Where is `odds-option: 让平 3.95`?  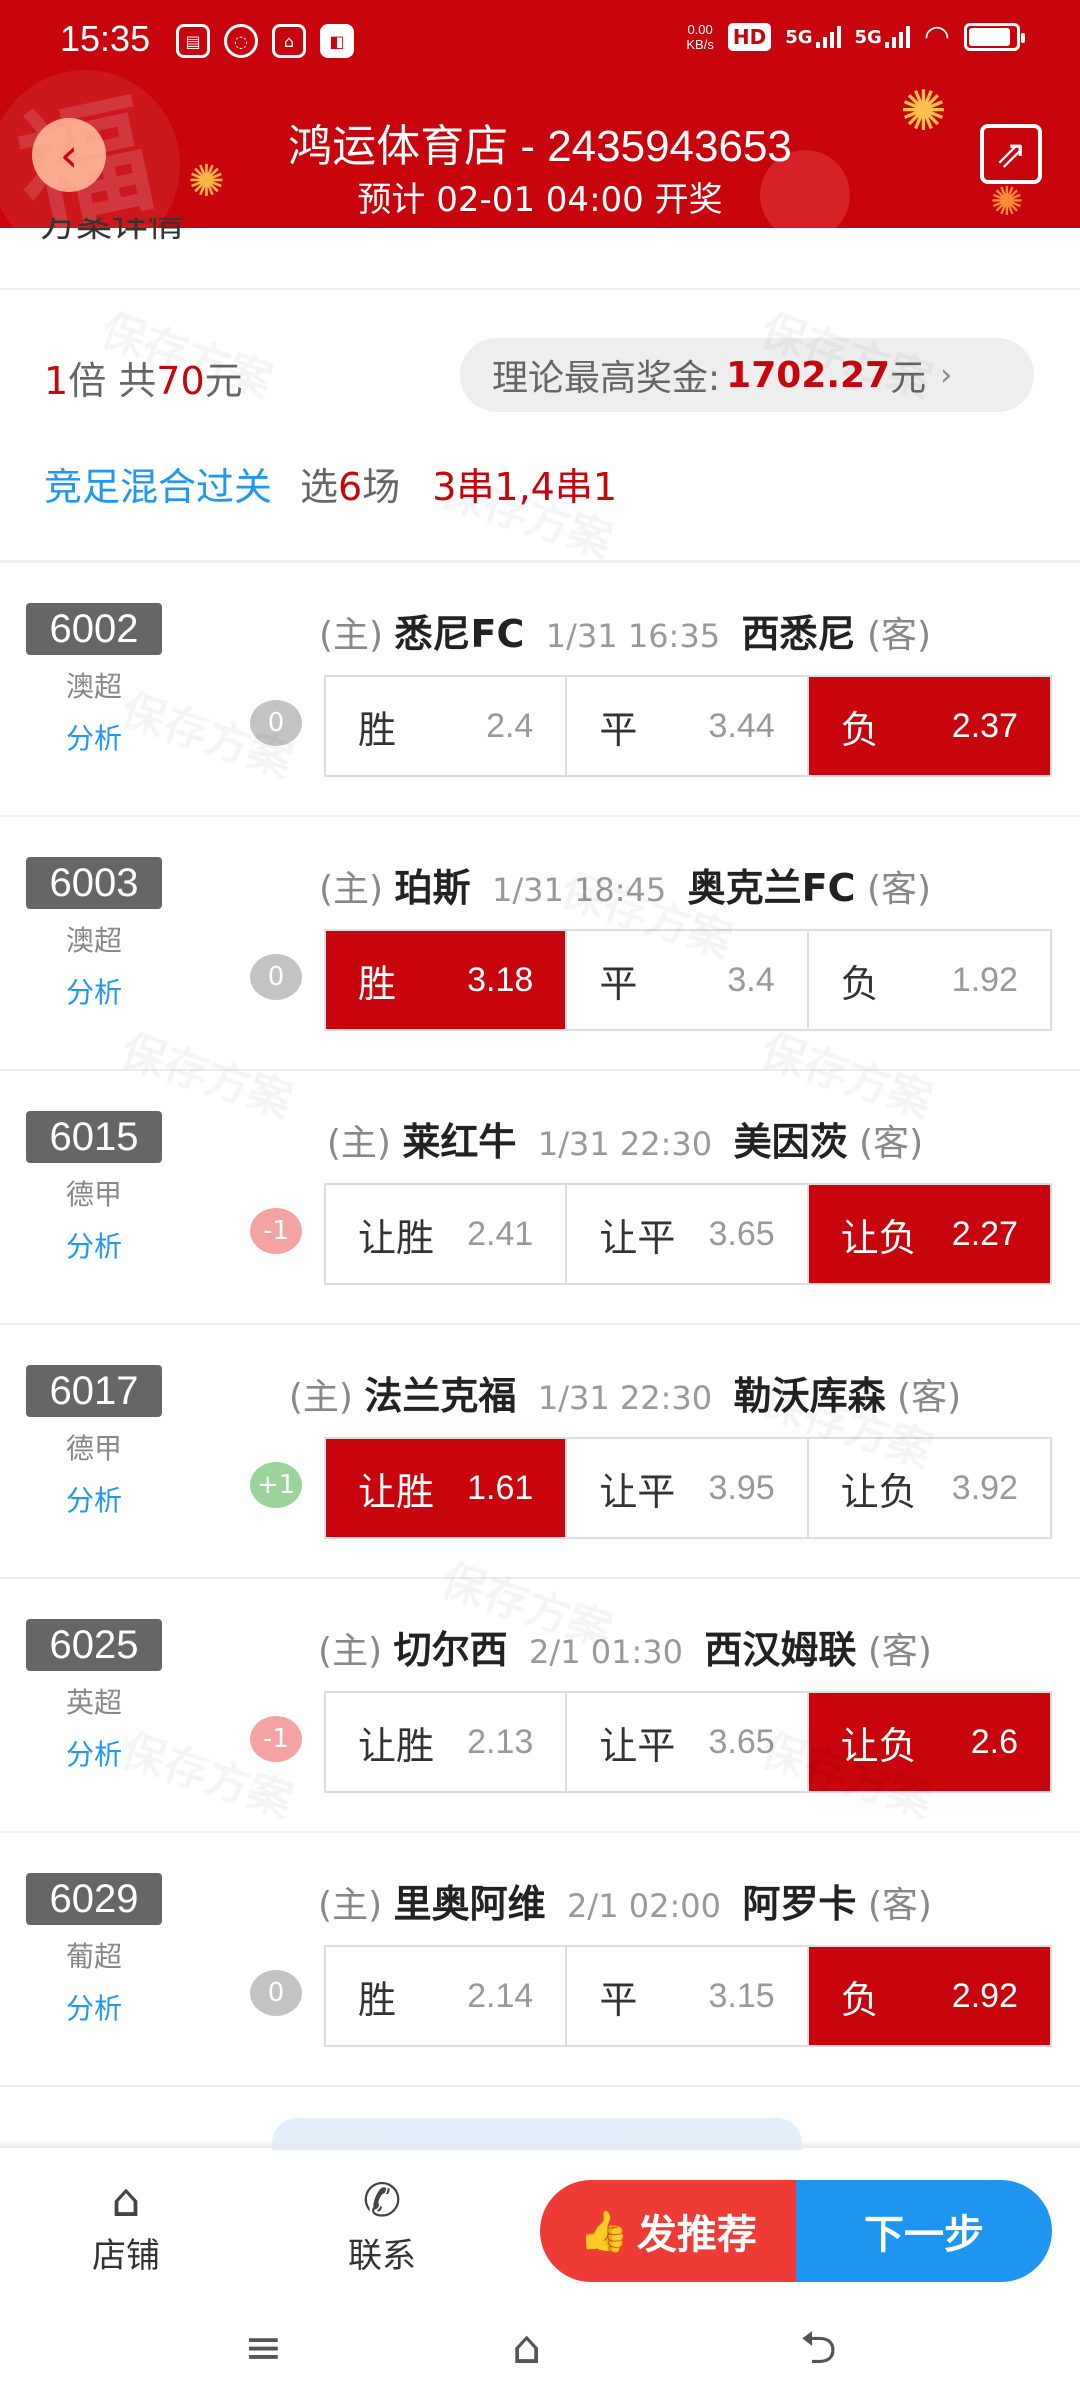
odds-option: 让平 3.95 is located at coordinates (688, 1488).